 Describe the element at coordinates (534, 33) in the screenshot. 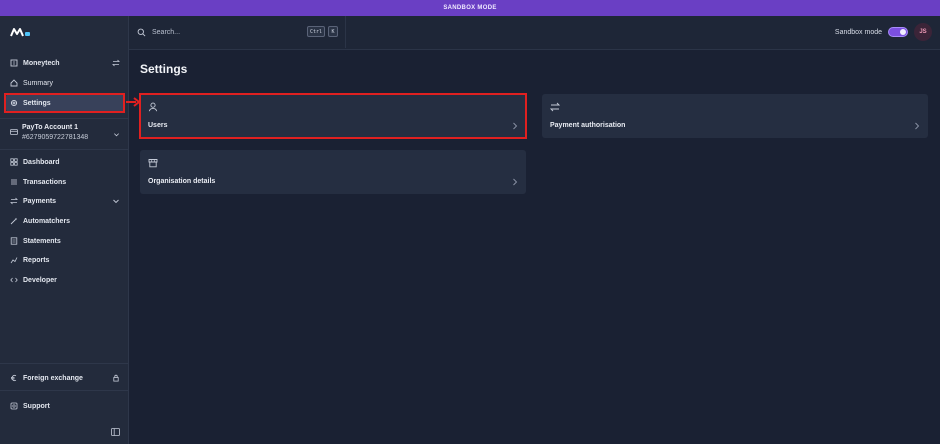

I see `top-bar: Search... Ctrl K Sandbox mode JS` at that location.